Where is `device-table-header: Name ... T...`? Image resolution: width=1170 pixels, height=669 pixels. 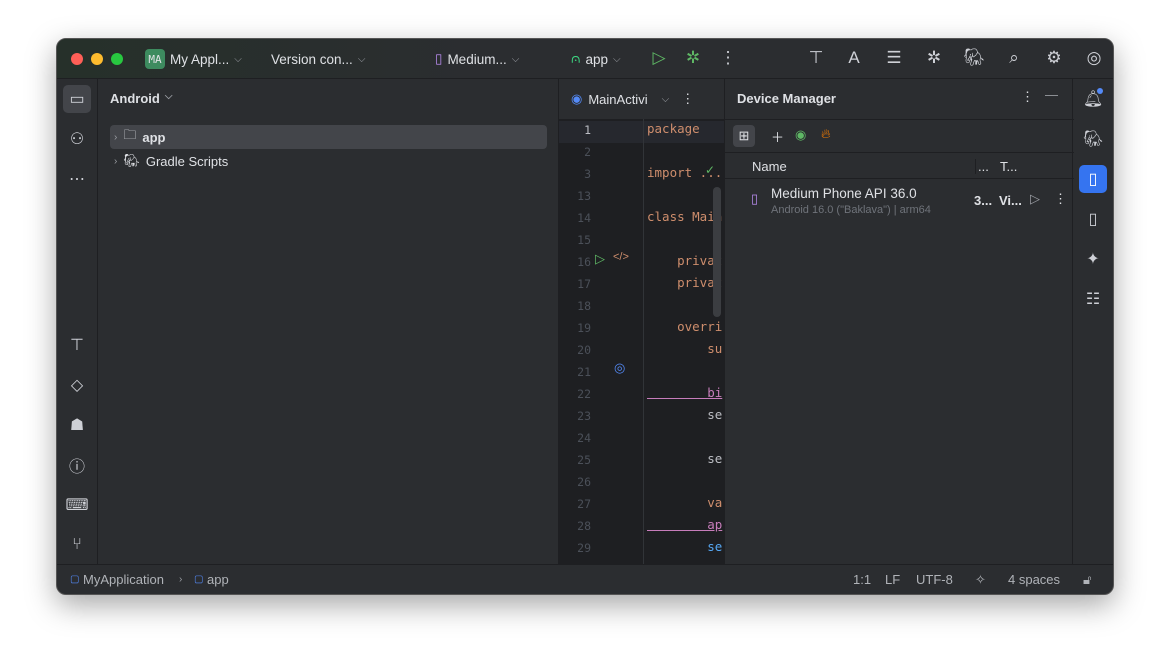 device-table-header: Name ... T... is located at coordinates (899, 166).